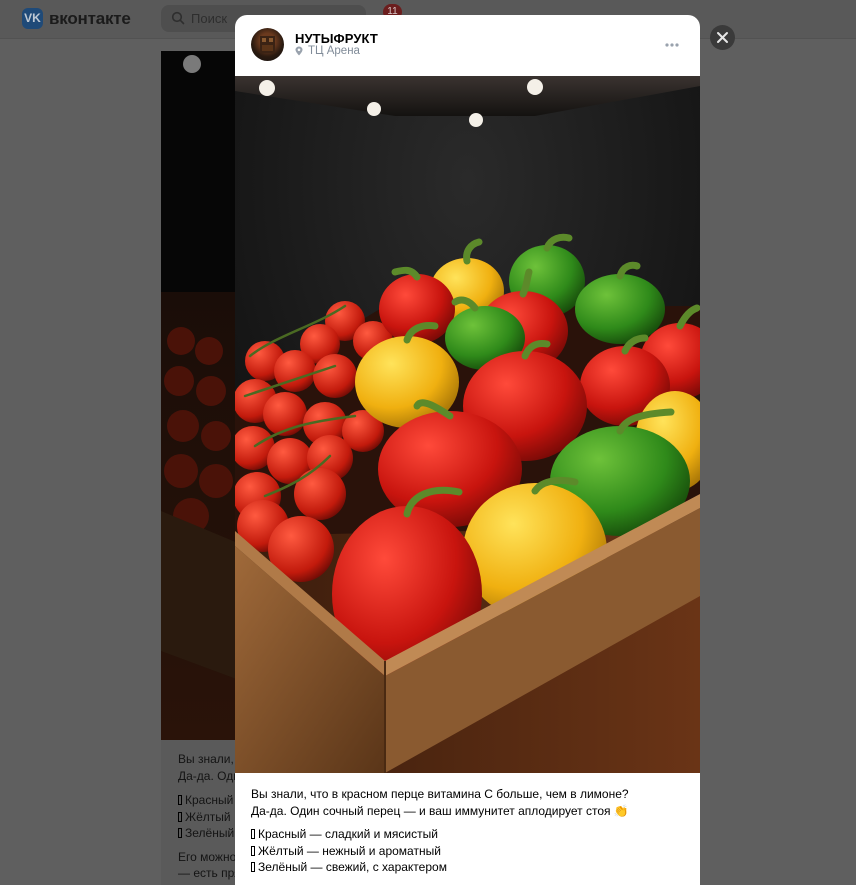 The image size is (856, 885). Describe the element at coordinates (467, 45) in the screenshot. I see `post-header: НУТЫФРУКТ ТЦ Арена` at that location.